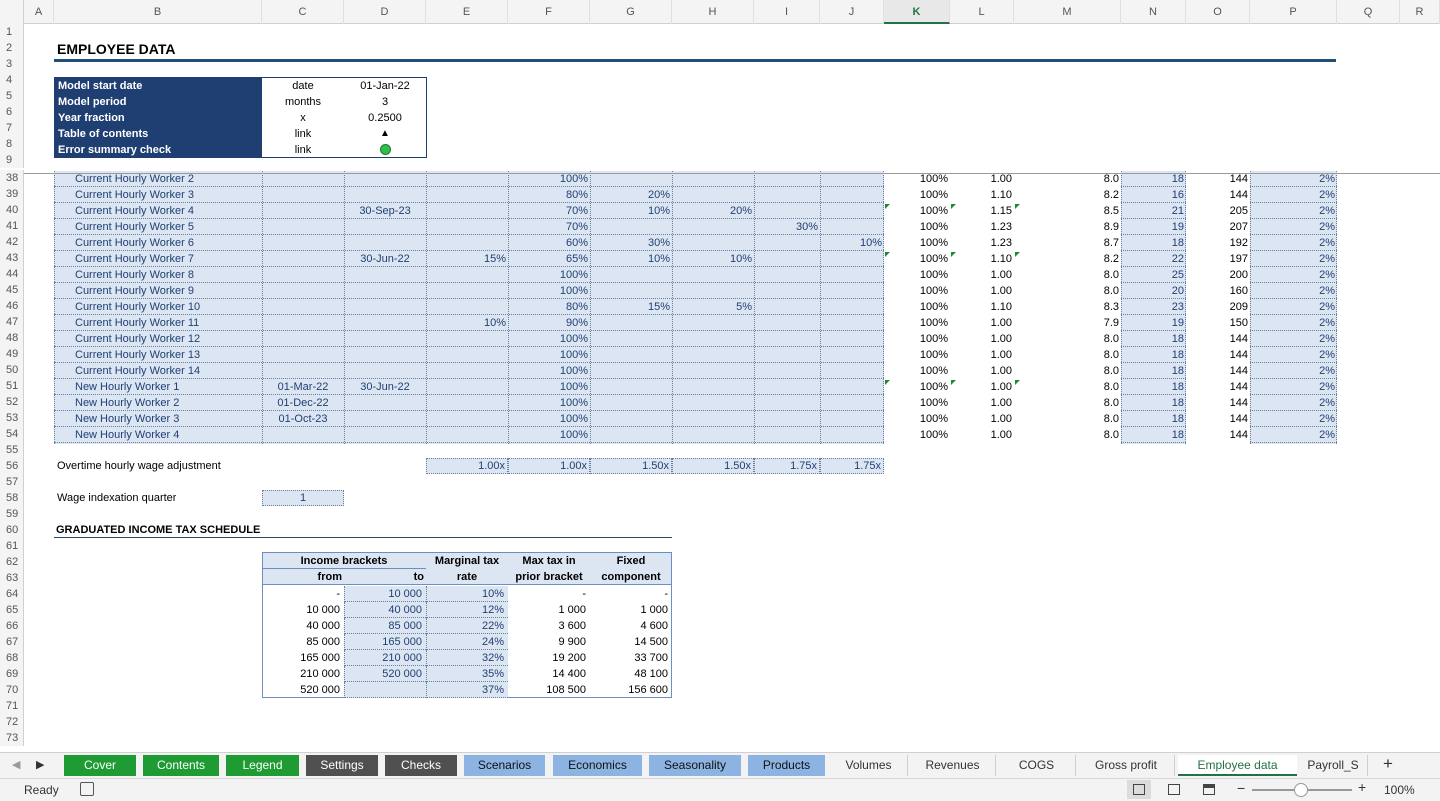 Image resolution: width=1440 pixels, height=801 pixels. I want to click on row-header-42: 42, so click(12, 242).